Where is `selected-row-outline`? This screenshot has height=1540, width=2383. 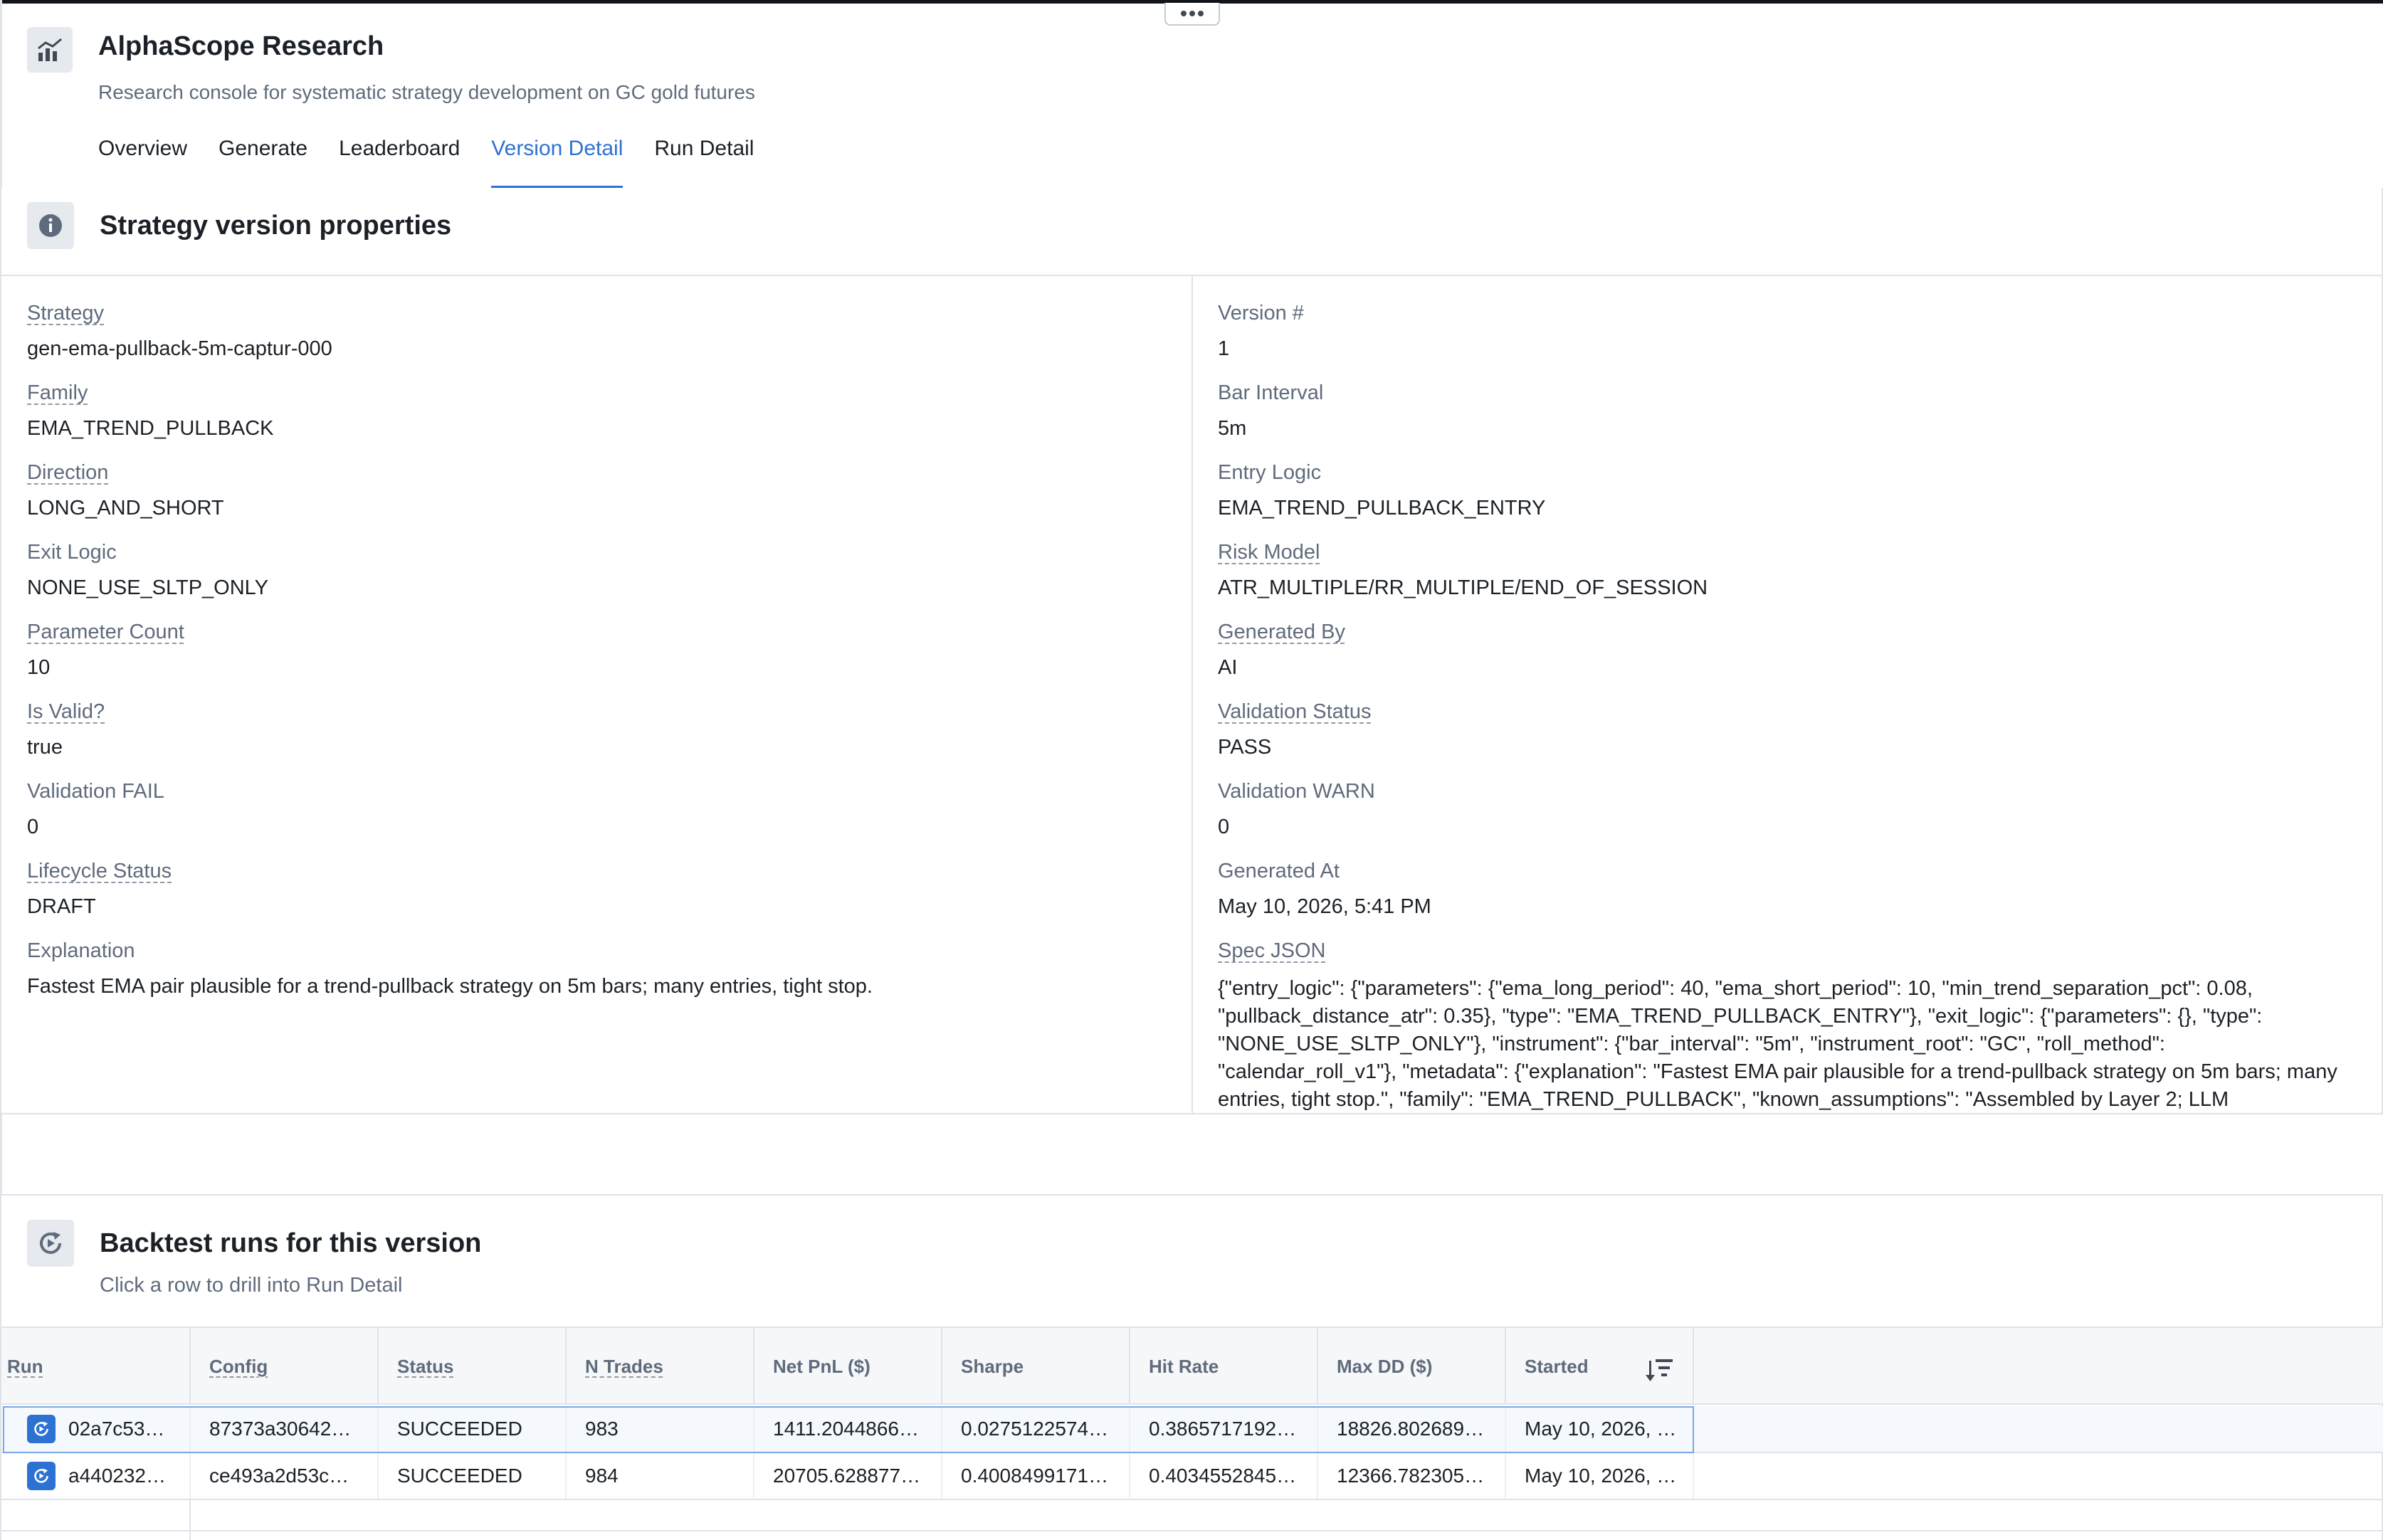 selected-row-outline is located at coordinates (848, 1429).